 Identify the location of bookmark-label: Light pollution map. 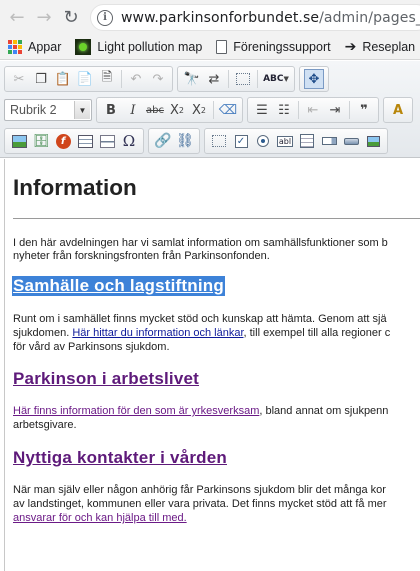
(150, 47).